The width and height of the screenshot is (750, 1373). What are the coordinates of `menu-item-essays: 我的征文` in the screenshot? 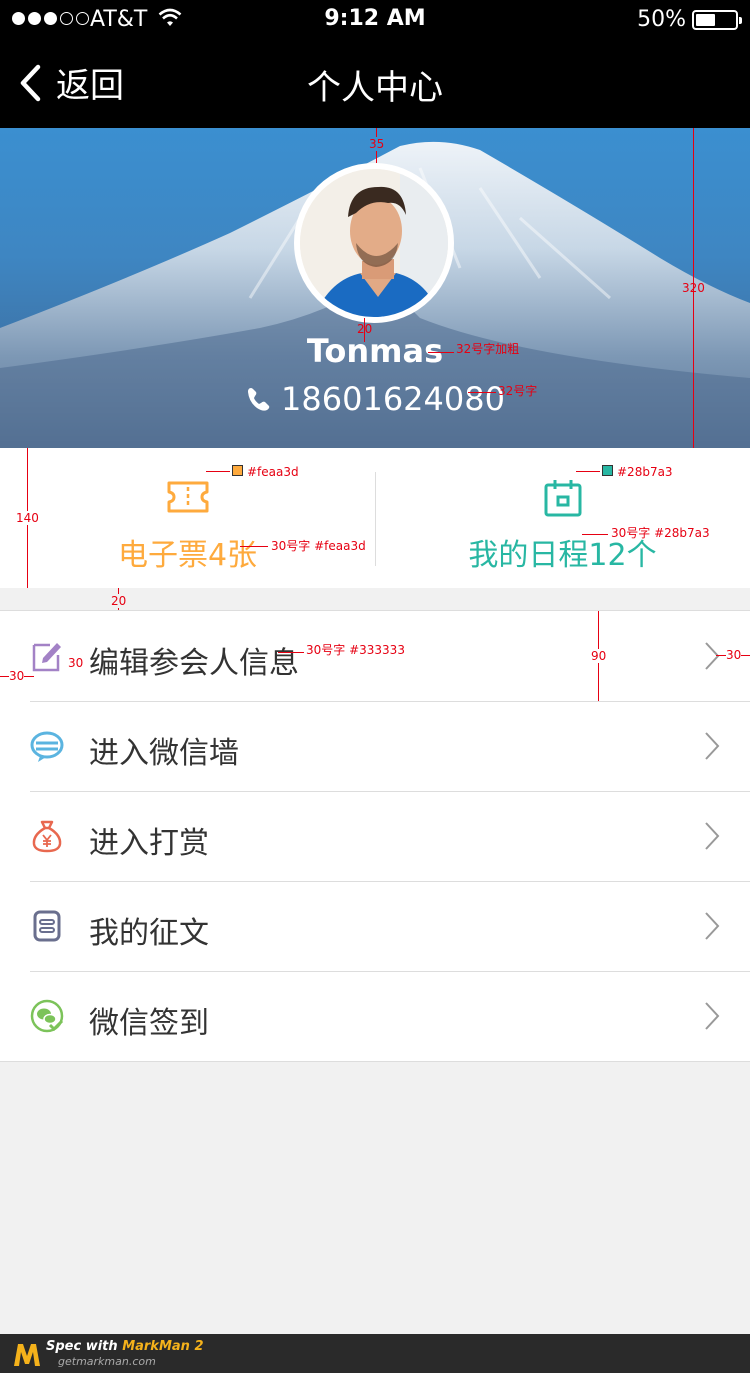 It's located at (375, 926).